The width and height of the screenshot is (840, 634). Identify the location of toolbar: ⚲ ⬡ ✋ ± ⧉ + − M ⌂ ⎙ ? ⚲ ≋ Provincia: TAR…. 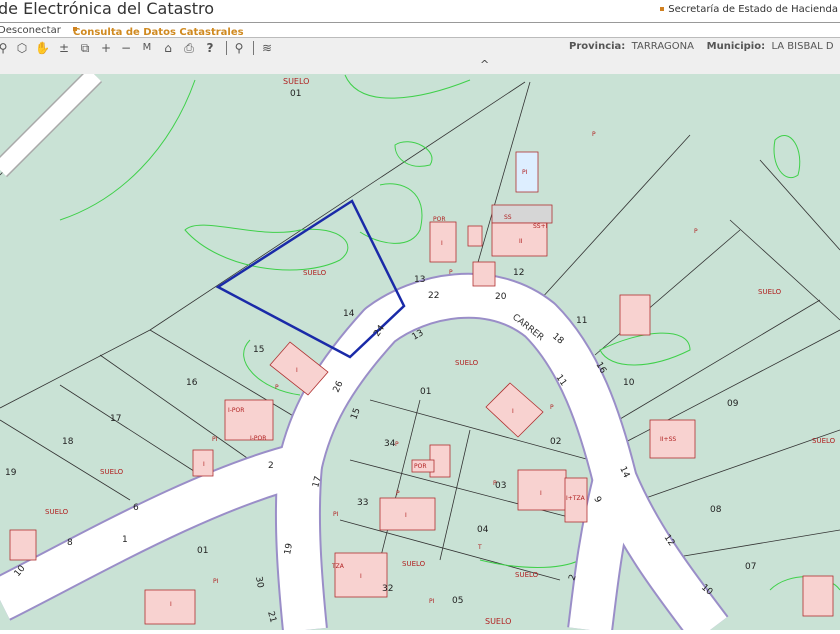
(420, 56).